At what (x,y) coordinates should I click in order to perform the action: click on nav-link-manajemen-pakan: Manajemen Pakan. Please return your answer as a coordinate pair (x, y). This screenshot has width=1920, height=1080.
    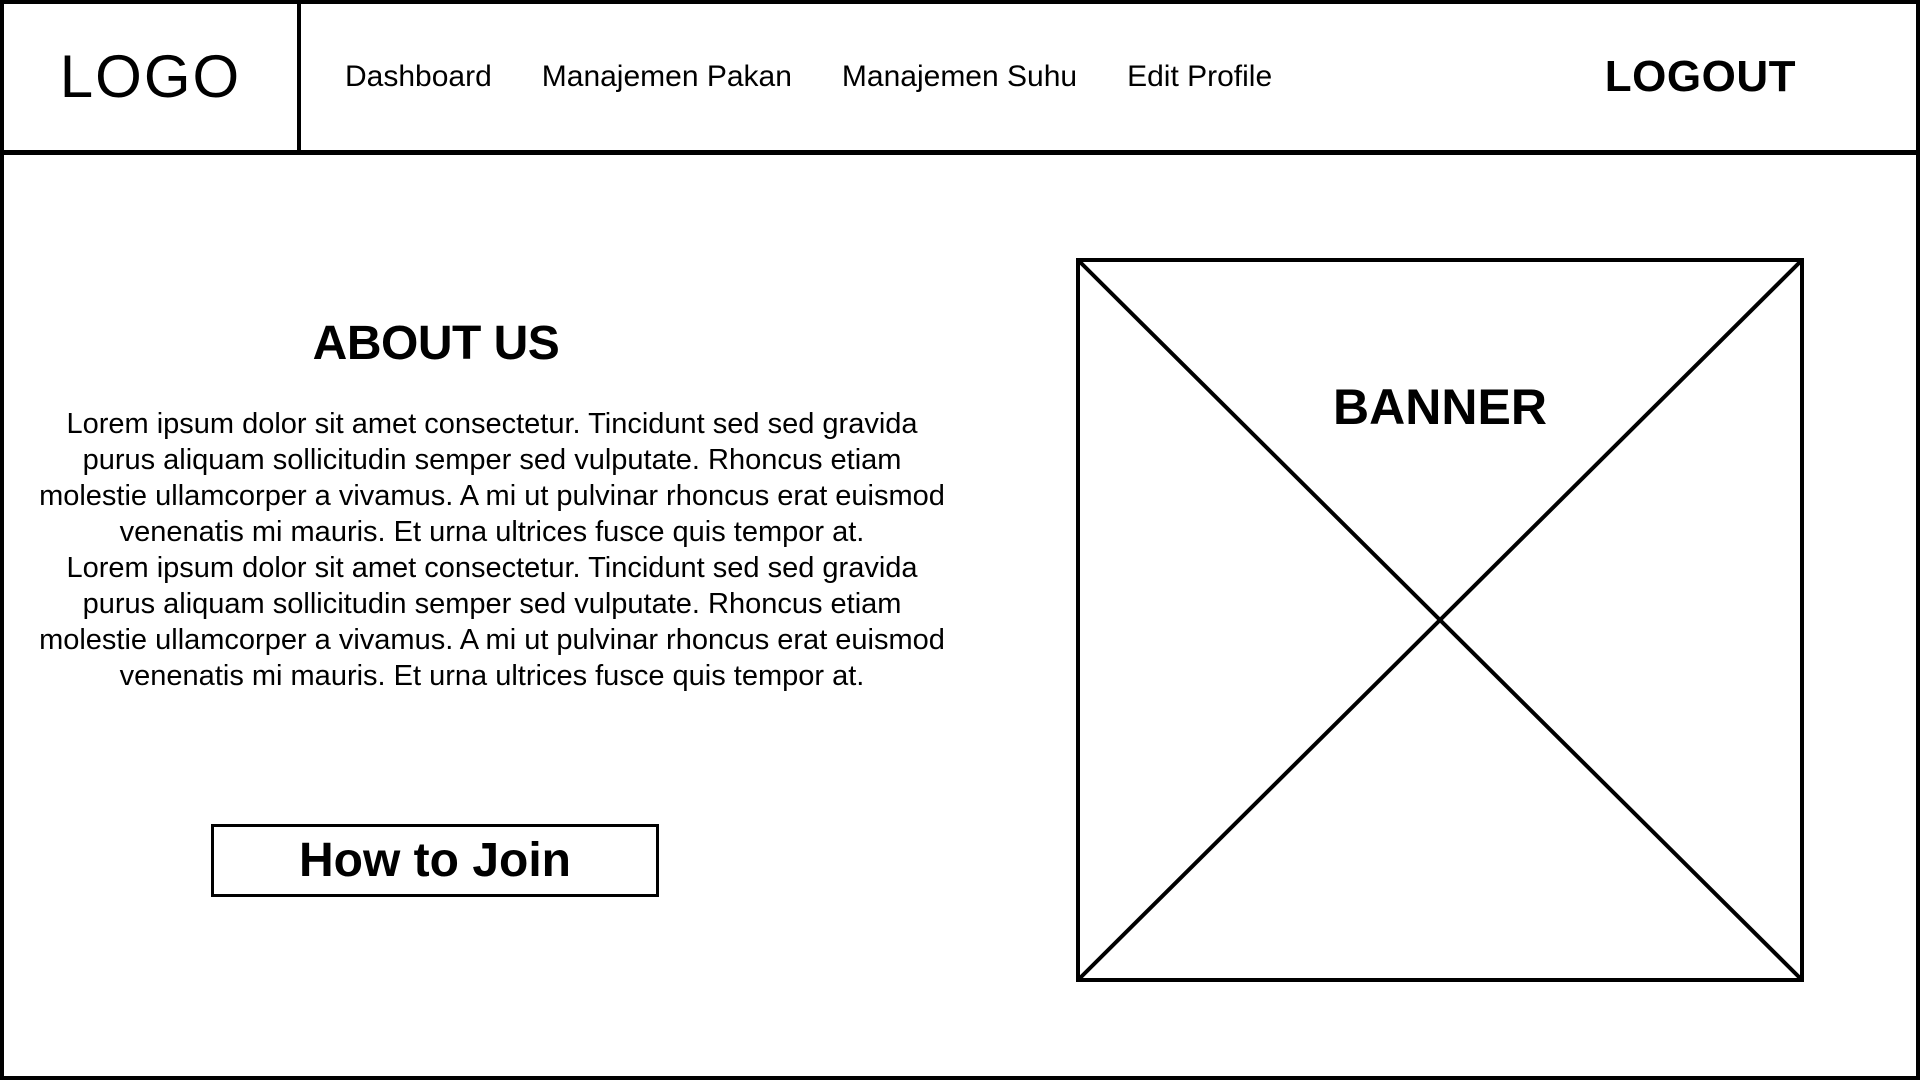
    Looking at the image, I should click on (667, 77).